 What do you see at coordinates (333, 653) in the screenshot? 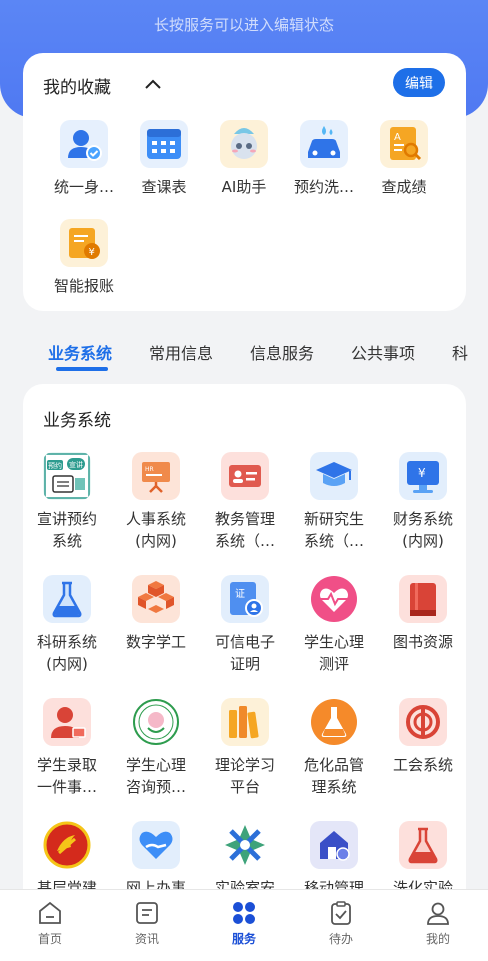
I see `service-label: 学生心理 测评` at bounding box center [333, 653].